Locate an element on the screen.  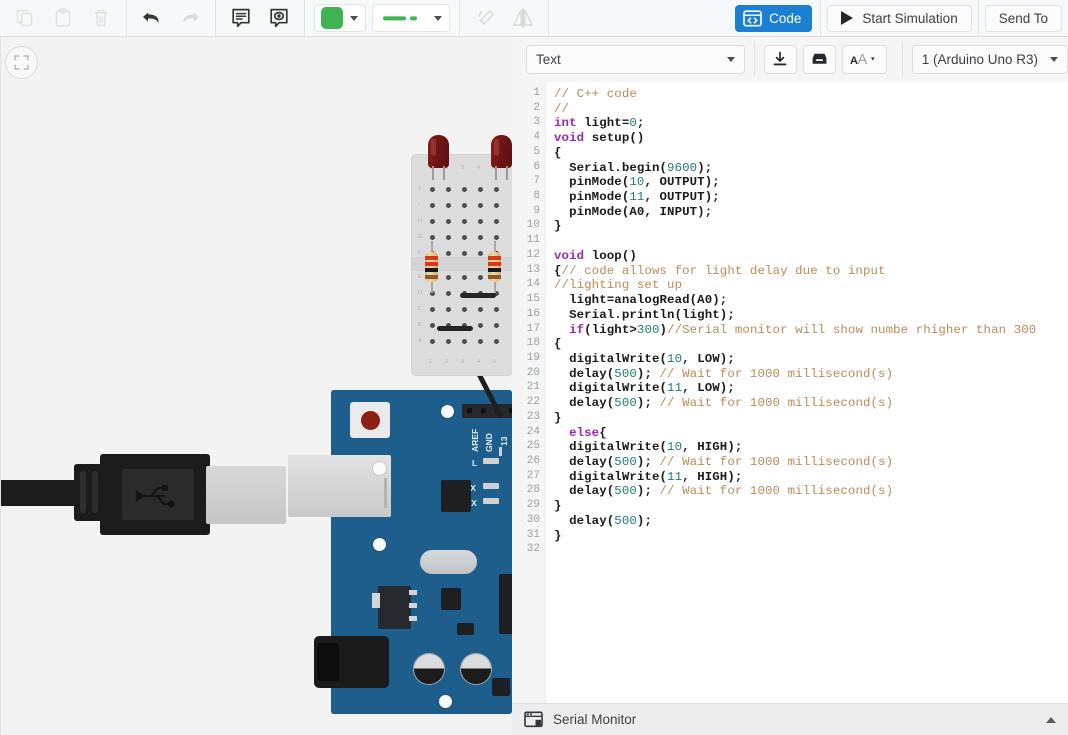
code-line: pinMode(10, OUTPUT); is located at coordinates (637, 182).